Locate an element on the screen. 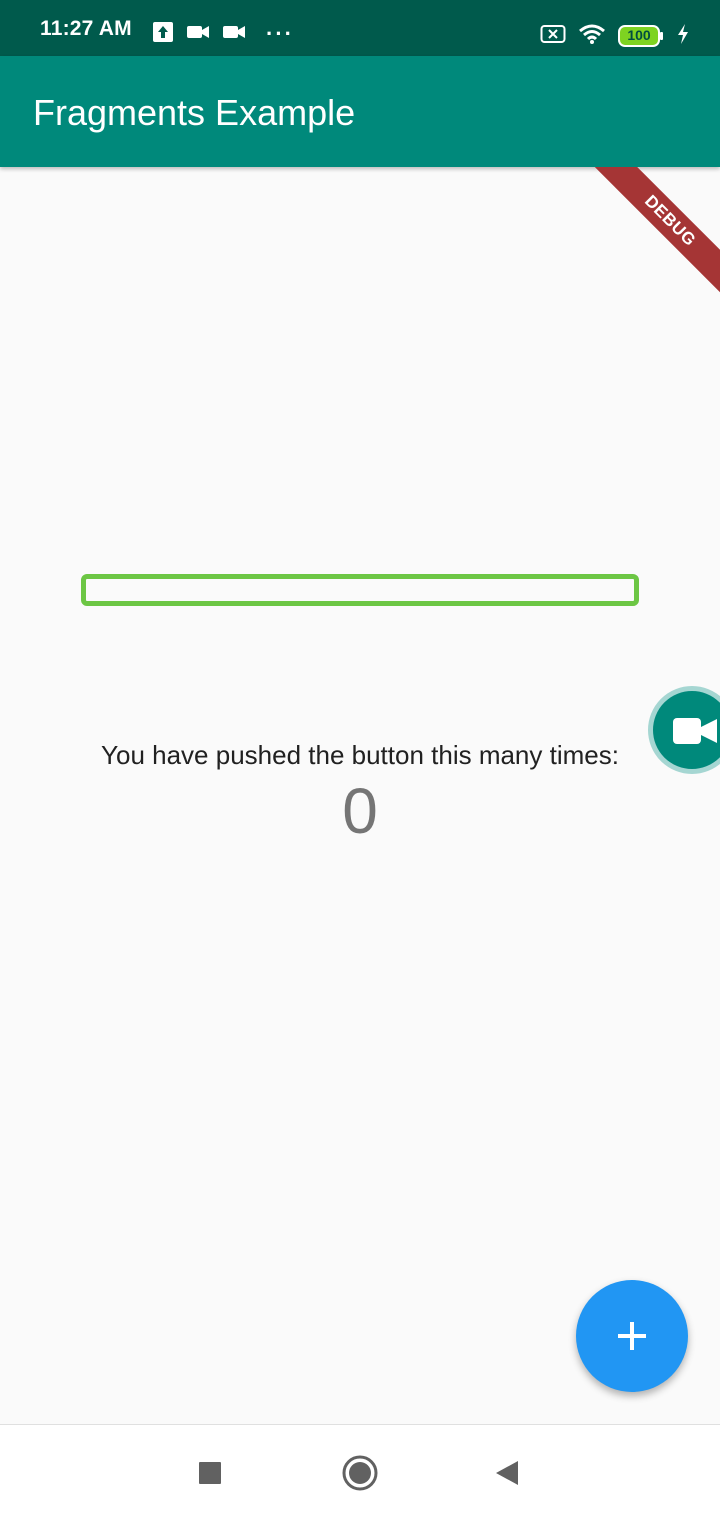 This screenshot has width=720, height=1521. battery-icon: 100 is located at coordinates (641, 36).